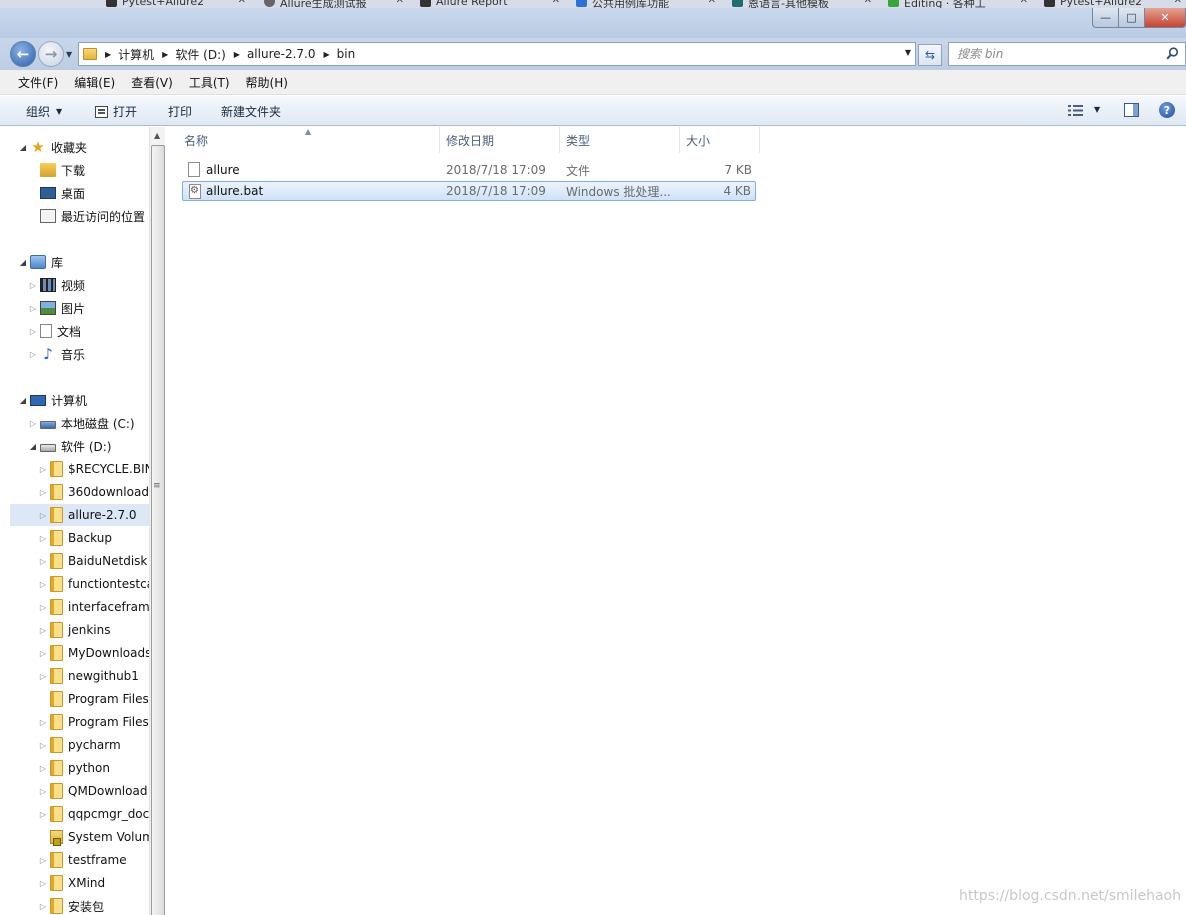 The width and height of the screenshot is (1186, 915). What do you see at coordinates (1105, 18) in the screenshot?
I see `minimize-button: —` at bounding box center [1105, 18].